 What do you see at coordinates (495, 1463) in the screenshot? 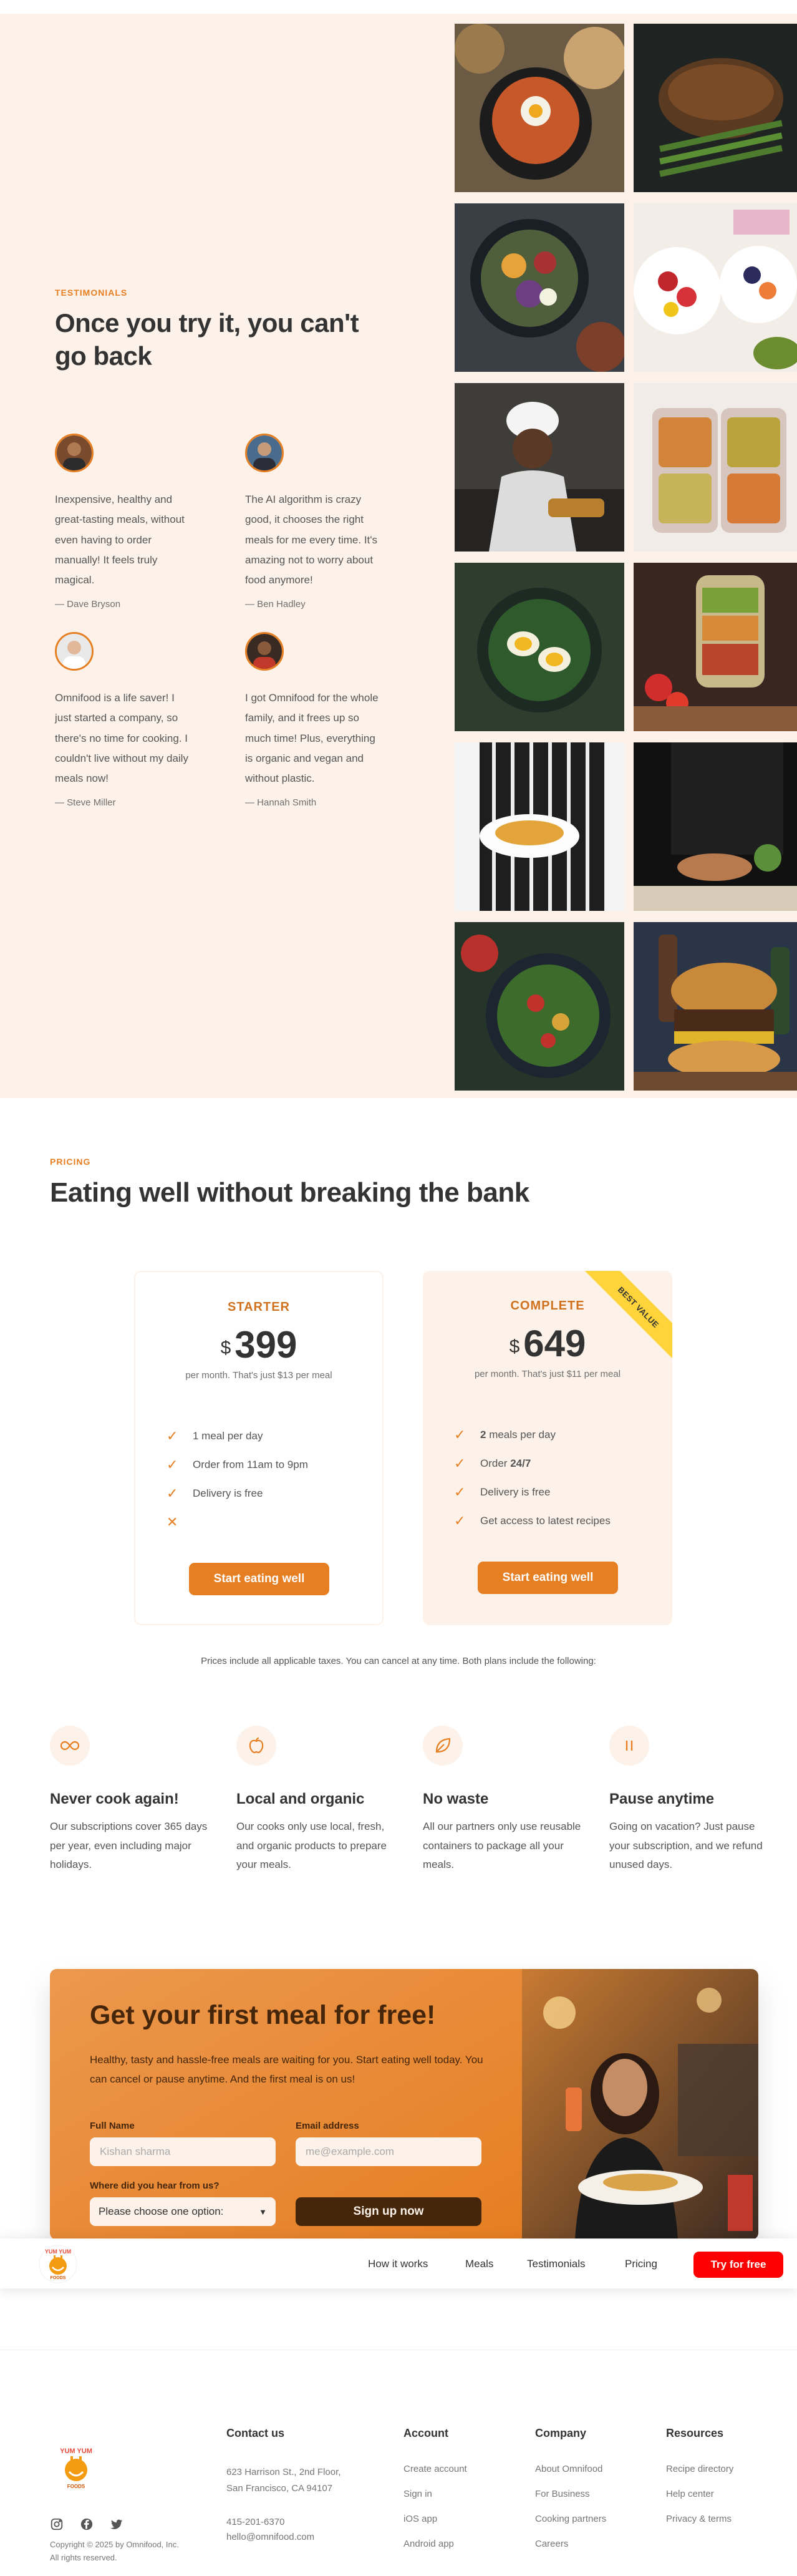
I see `plan-feature-rest: Order` at bounding box center [495, 1463].